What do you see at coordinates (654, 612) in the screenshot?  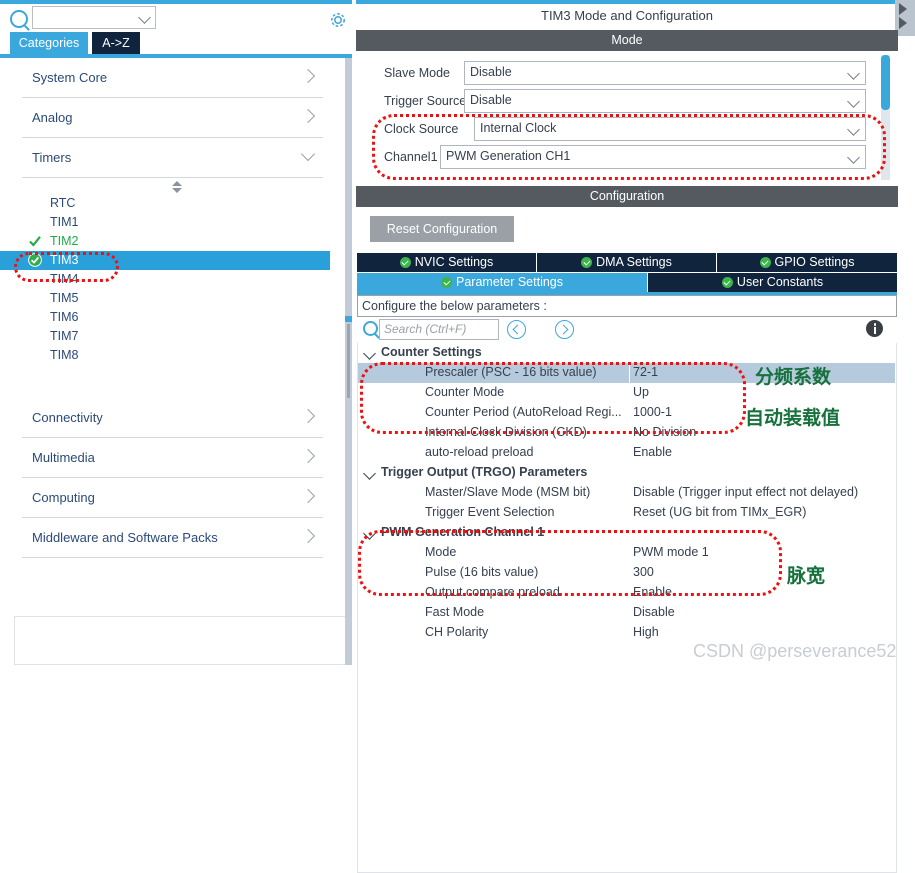 I see `parameter-value: Disable` at bounding box center [654, 612].